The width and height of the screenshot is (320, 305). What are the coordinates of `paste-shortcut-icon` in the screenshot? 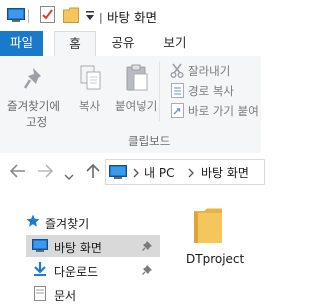 It's located at (177, 112).